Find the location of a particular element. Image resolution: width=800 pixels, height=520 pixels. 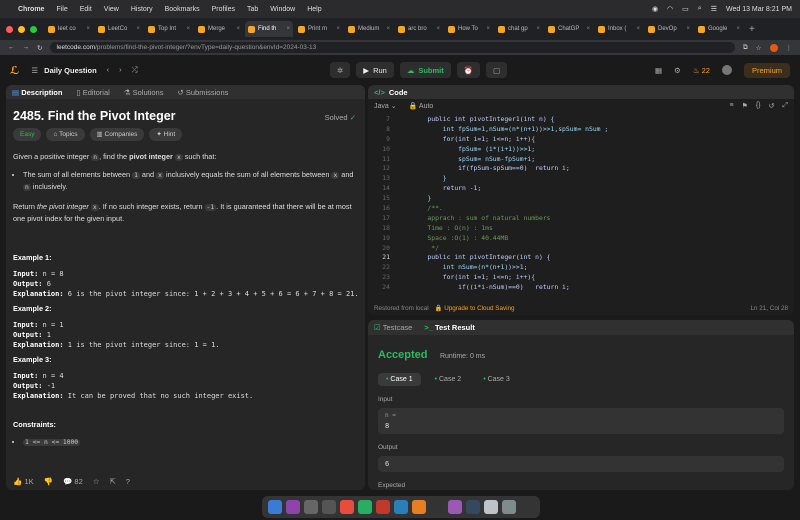

finder-icon is located at coordinates (275, 507).